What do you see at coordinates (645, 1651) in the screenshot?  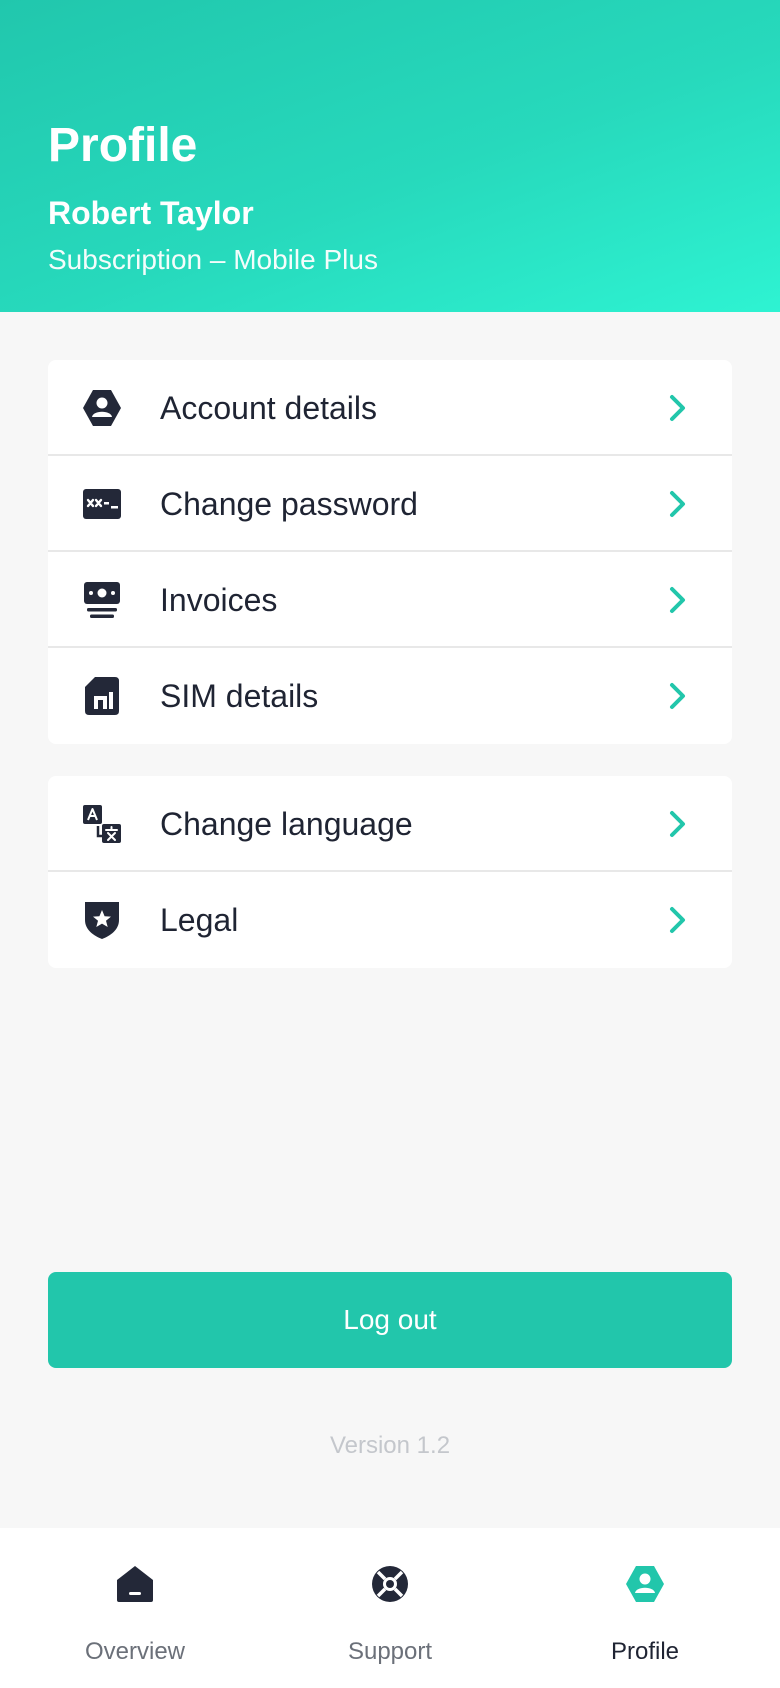 I see `tab-label: Profile` at bounding box center [645, 1651].